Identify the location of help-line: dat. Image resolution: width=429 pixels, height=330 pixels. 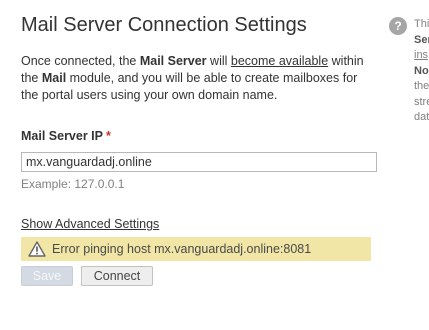
(421, 117).